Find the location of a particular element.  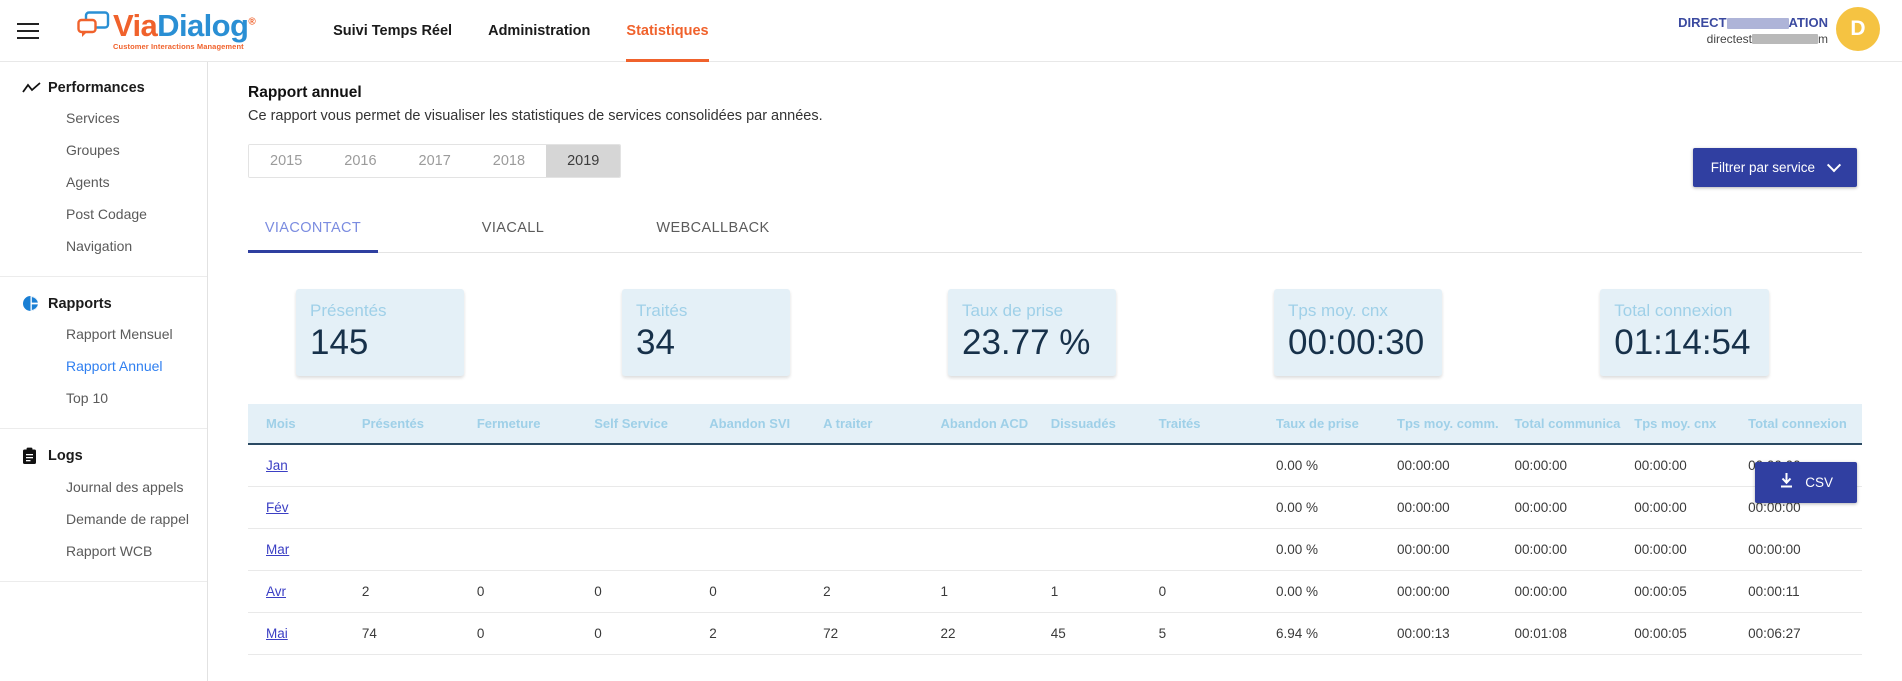

column-header-tps-moy-comm: Tps moy. comm. is located at coordinates (1456, 425).